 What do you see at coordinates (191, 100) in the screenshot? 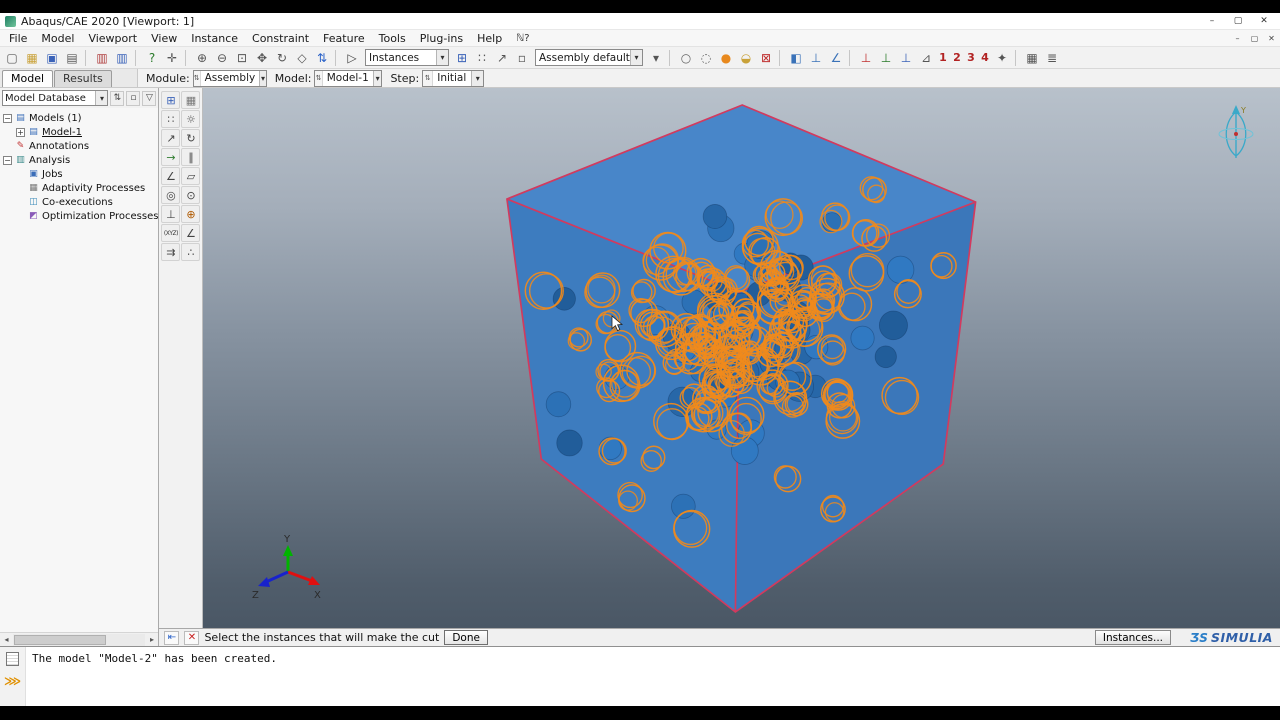
I see `instance-manager-icon: ▦` at bounding box center [191, 100].